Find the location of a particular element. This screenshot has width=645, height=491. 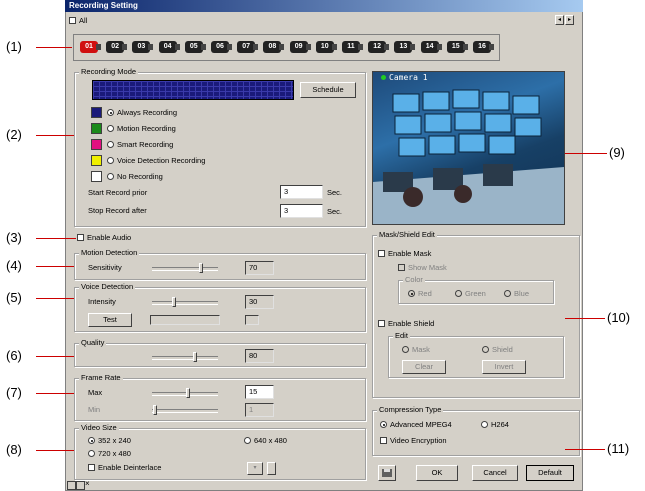

camera-button-13: 13 is located at coordinates (404, 48).